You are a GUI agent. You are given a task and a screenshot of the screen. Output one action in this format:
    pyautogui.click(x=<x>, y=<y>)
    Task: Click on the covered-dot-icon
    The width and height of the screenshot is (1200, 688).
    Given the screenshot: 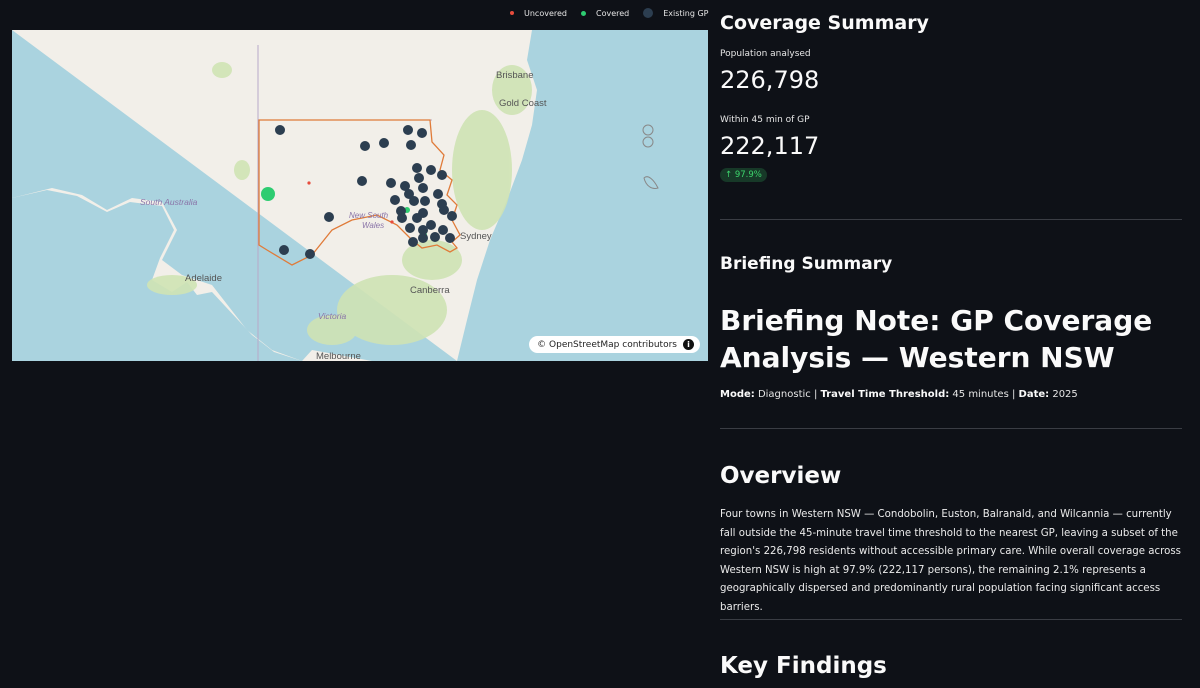 What is the action you would take?
    pyautogui.click(x=583, y=13)
    